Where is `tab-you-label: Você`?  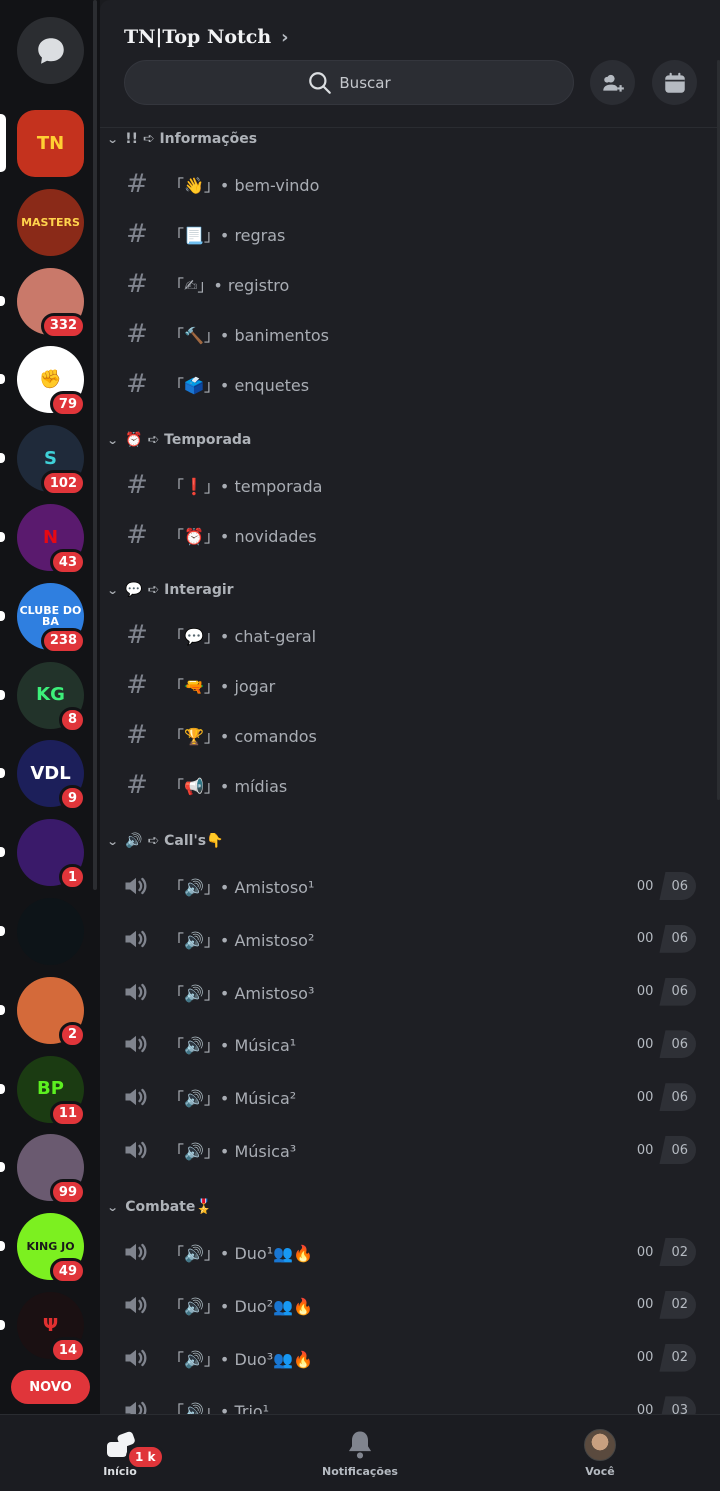
tab-you-label: Você is located at coordinates (600, 1471).